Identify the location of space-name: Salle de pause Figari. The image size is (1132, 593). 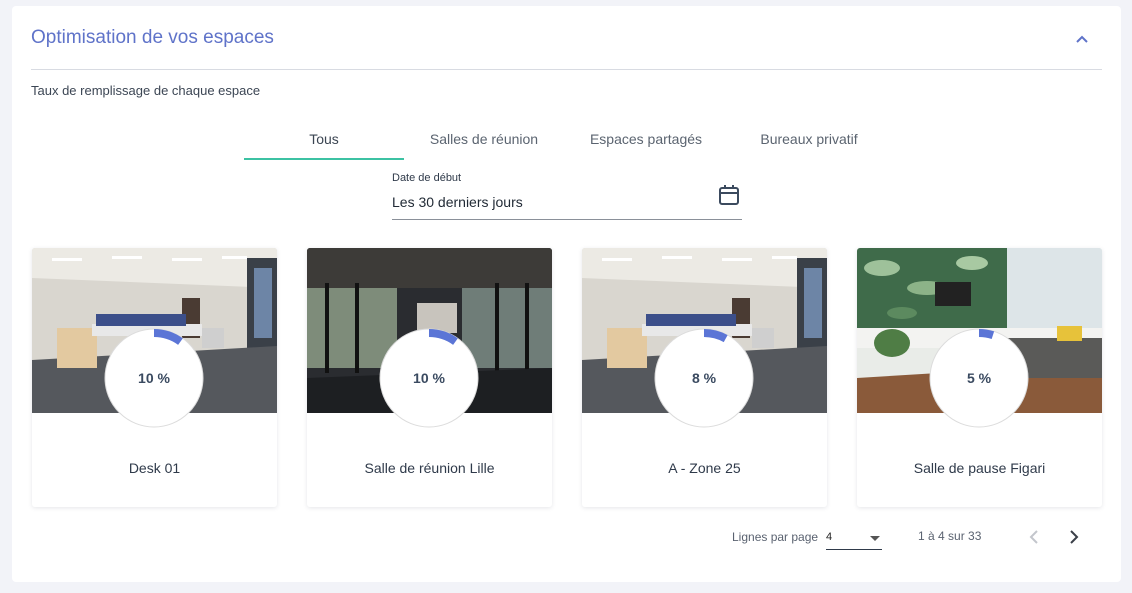
(979, 468).